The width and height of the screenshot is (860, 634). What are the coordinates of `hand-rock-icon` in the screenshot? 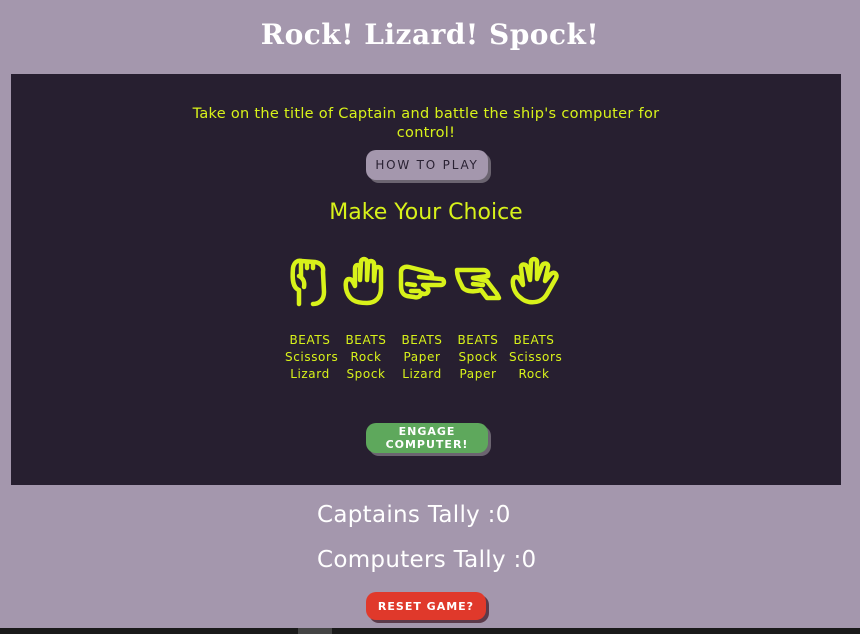 It's located at (308, 282).